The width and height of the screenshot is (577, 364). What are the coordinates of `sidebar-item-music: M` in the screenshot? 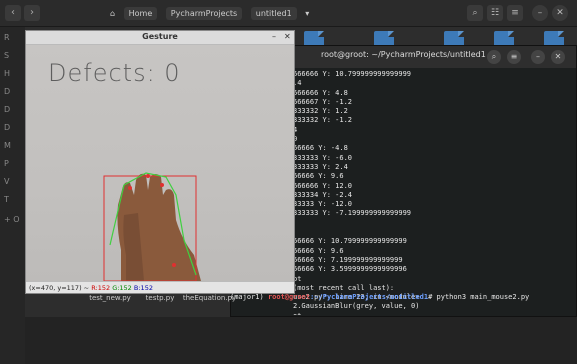 It's located at (14, 146).